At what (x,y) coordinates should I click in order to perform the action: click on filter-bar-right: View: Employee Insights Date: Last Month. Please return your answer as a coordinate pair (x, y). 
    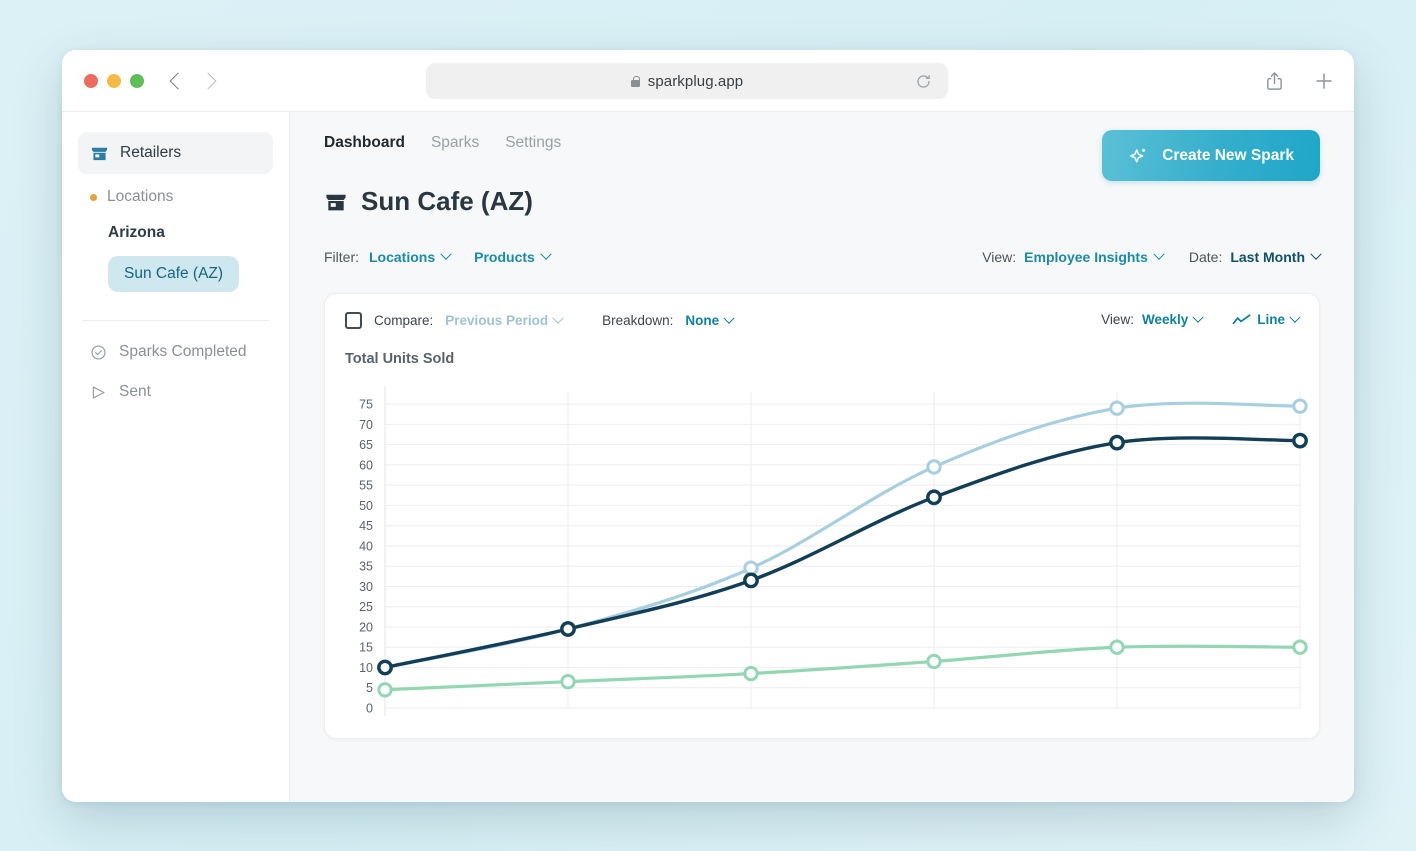
    Looking at the image, I should click on (1152, 256).